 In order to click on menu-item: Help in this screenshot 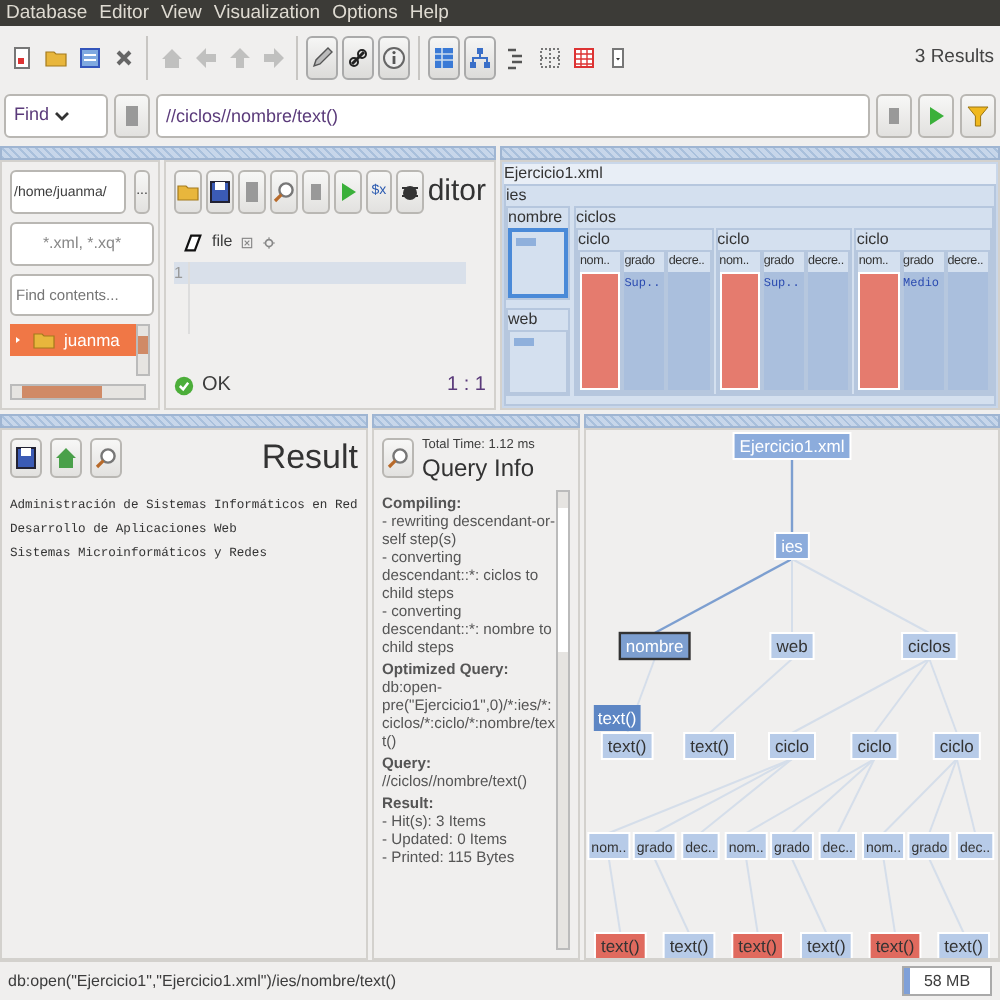, I will do `click(429, 13)`.